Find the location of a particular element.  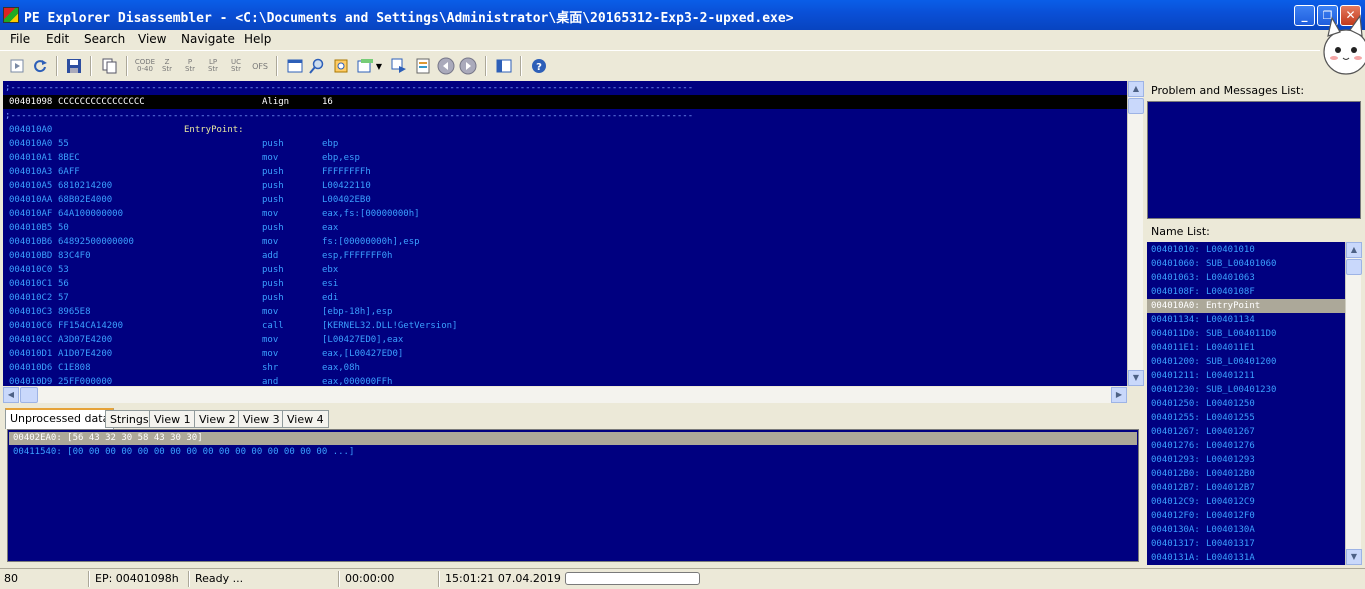

offset-icon: OFS is located at coordinates (260, 66).